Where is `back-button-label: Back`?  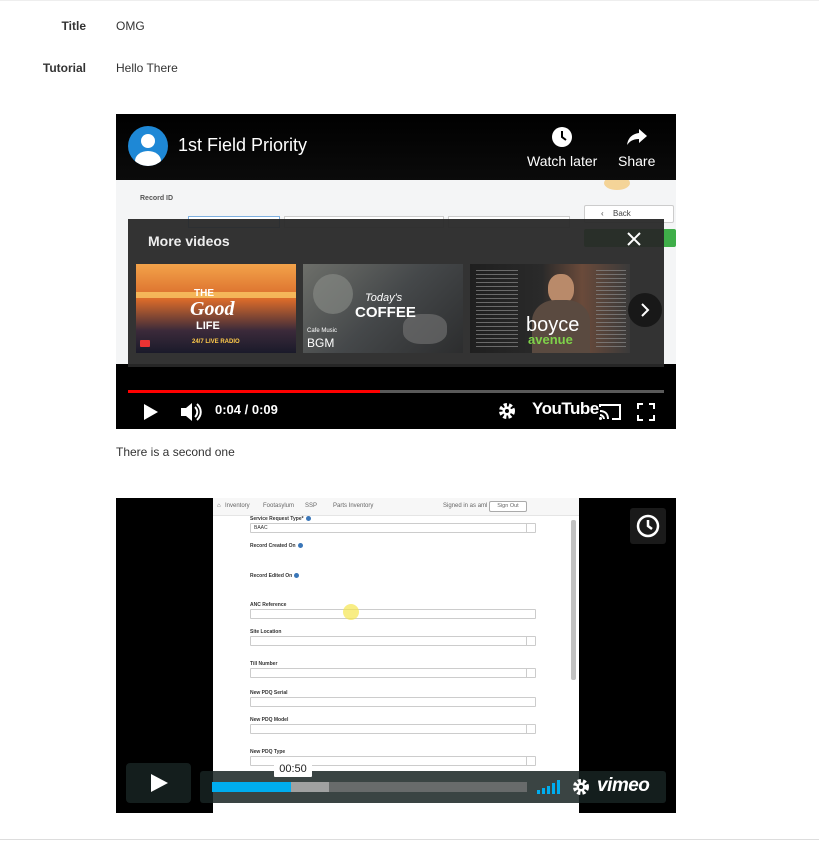
back-button-label: Back is located at coordinates (622, 213).